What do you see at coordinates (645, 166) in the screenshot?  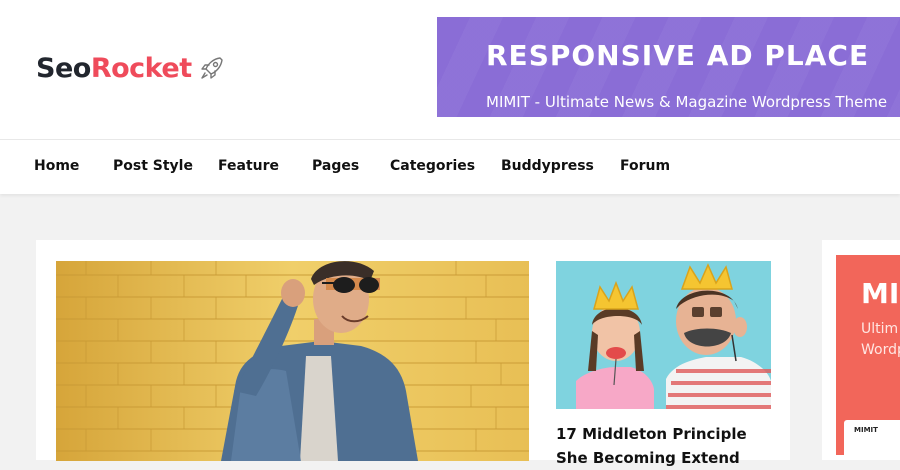 I see `nav-item-forum: Forum` at bounding box center [645, 166].